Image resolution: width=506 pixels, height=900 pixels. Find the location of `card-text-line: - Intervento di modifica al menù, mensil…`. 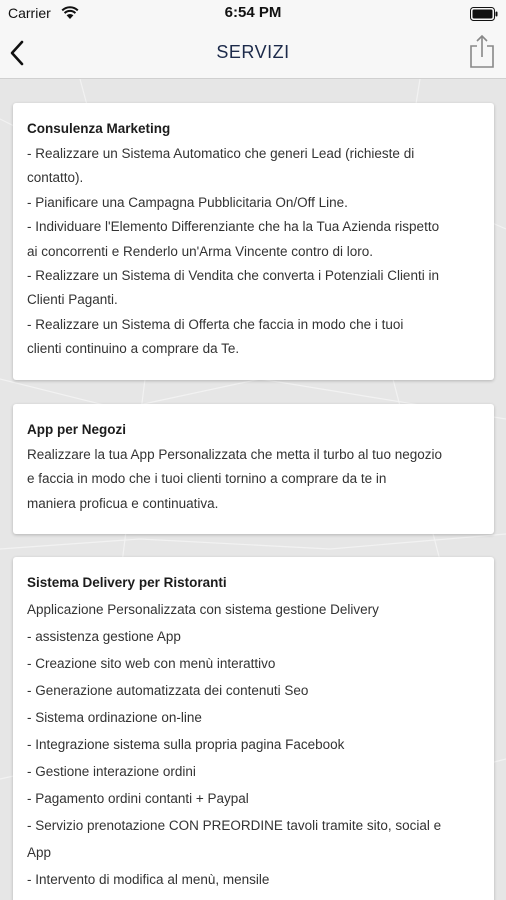

card-text-line: - Intervento di modifica al menù, mensil… is located at coordinates (148, 879).